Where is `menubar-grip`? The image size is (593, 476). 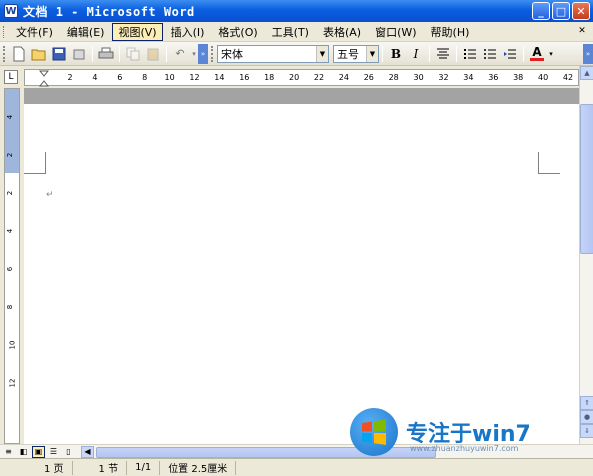 menubar-grip is located at coordinates (4, 31).